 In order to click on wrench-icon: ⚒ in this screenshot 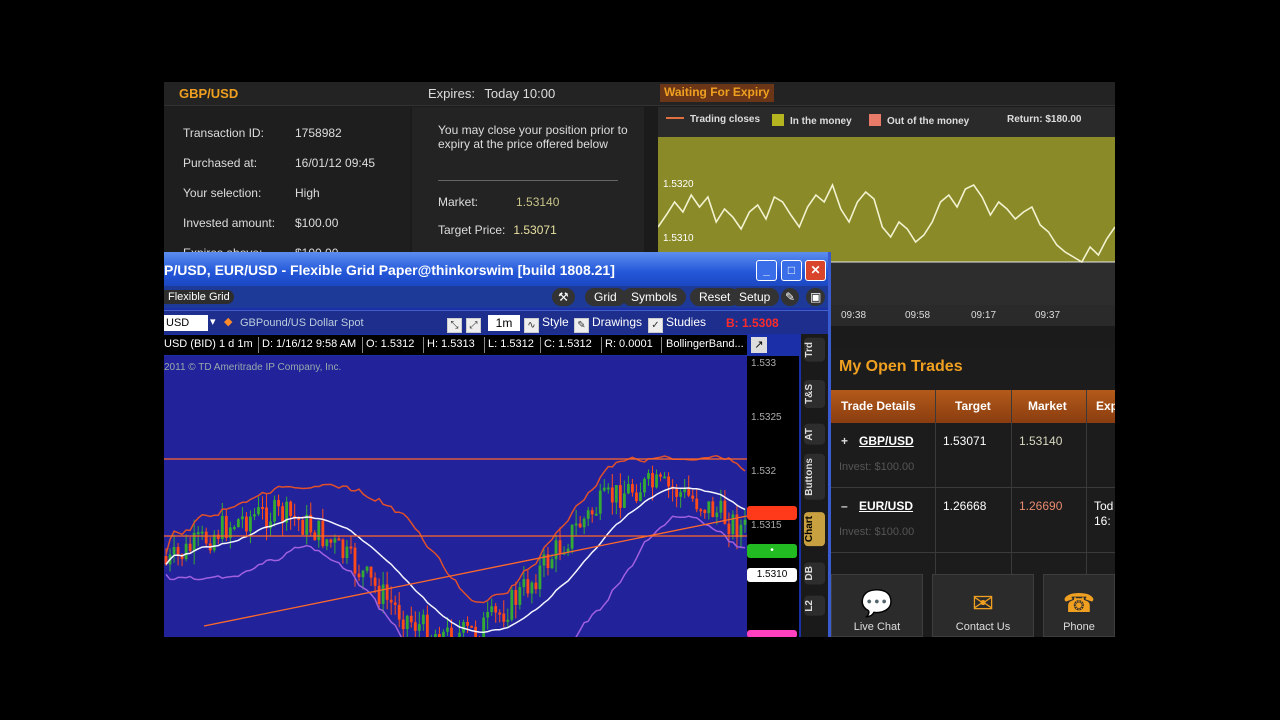, I will do `click(563, 297)`.